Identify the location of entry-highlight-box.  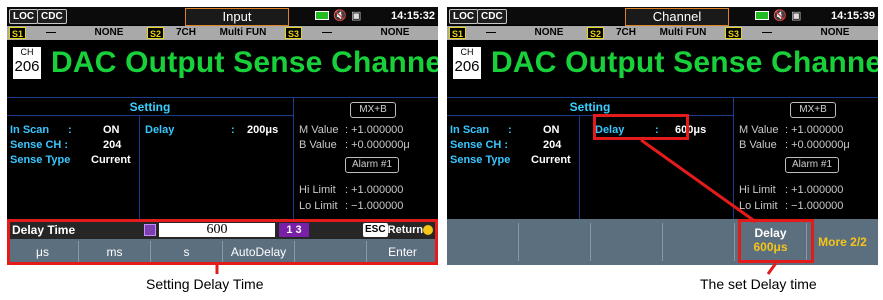
(222, 242).